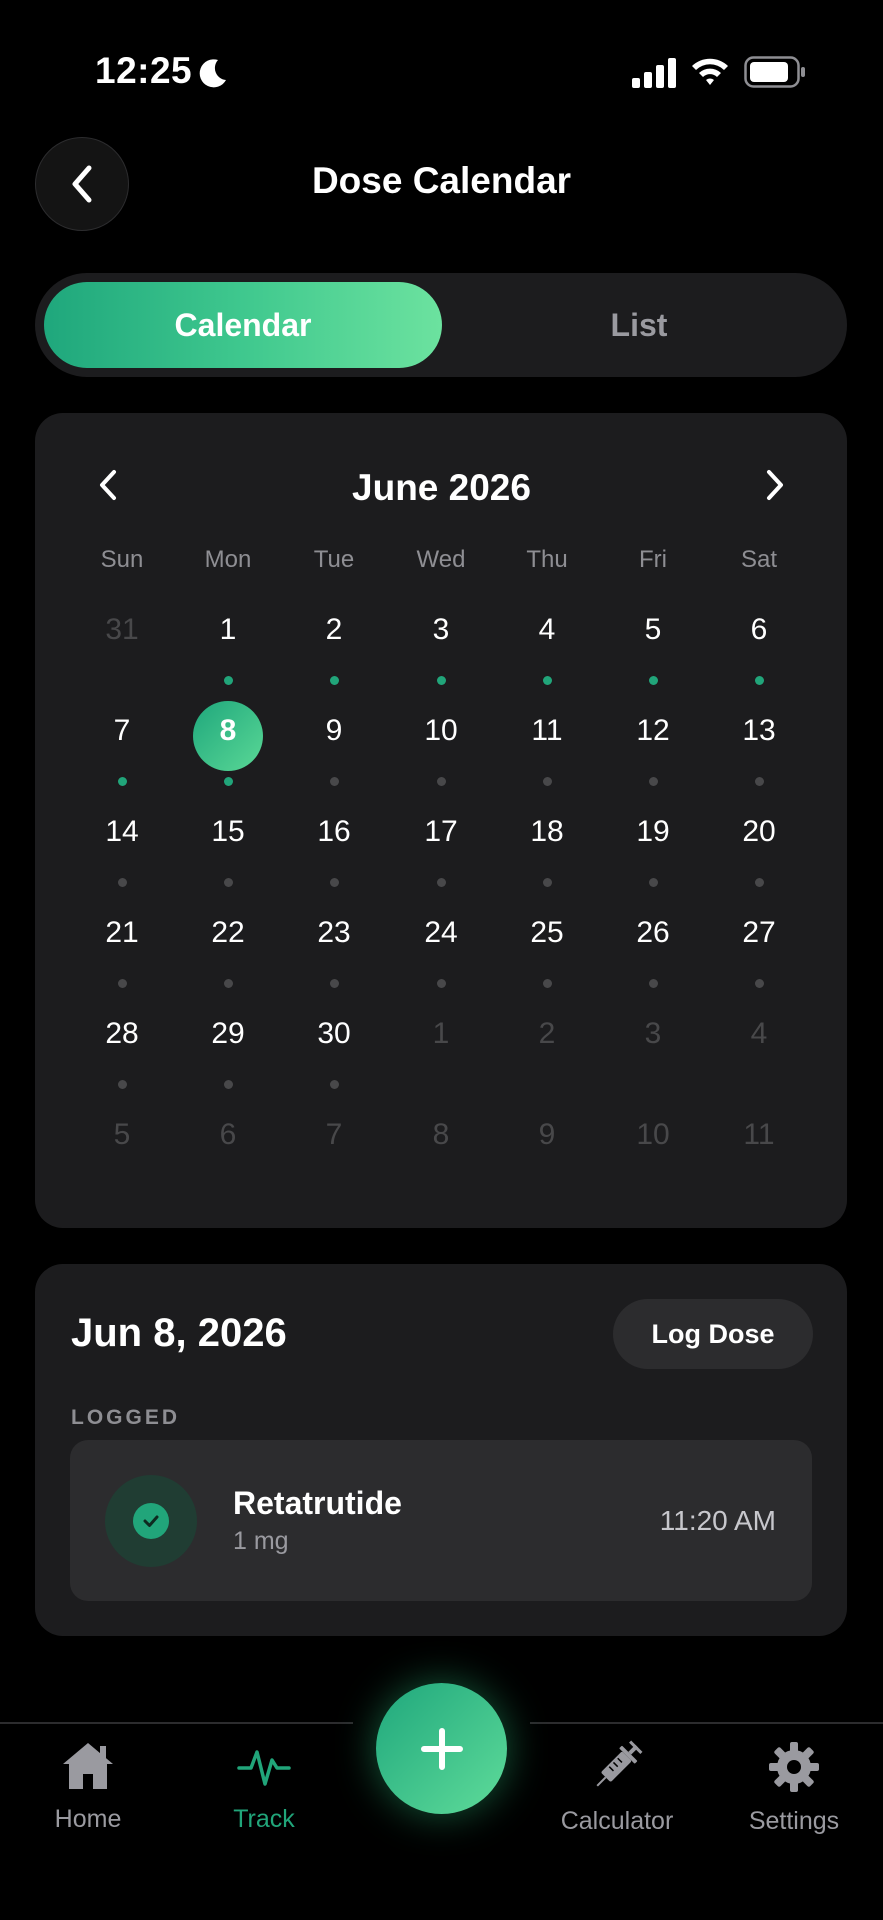 This screenshot has width=883, height=1920. Describe the element at coordinates (639, 325) in the screenshot. I see `tab-list: List` at that location.